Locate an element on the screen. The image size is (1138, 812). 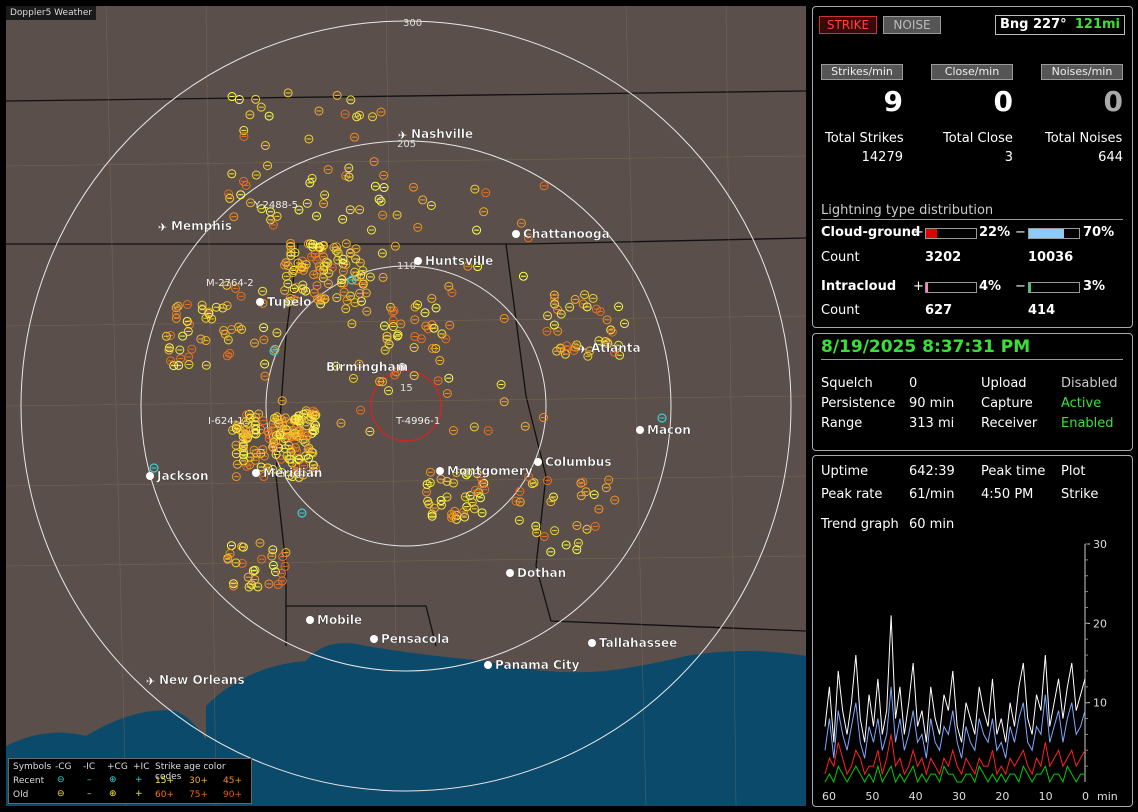
trend-graph-label: Trend graph is located at coordinates (860, 524).